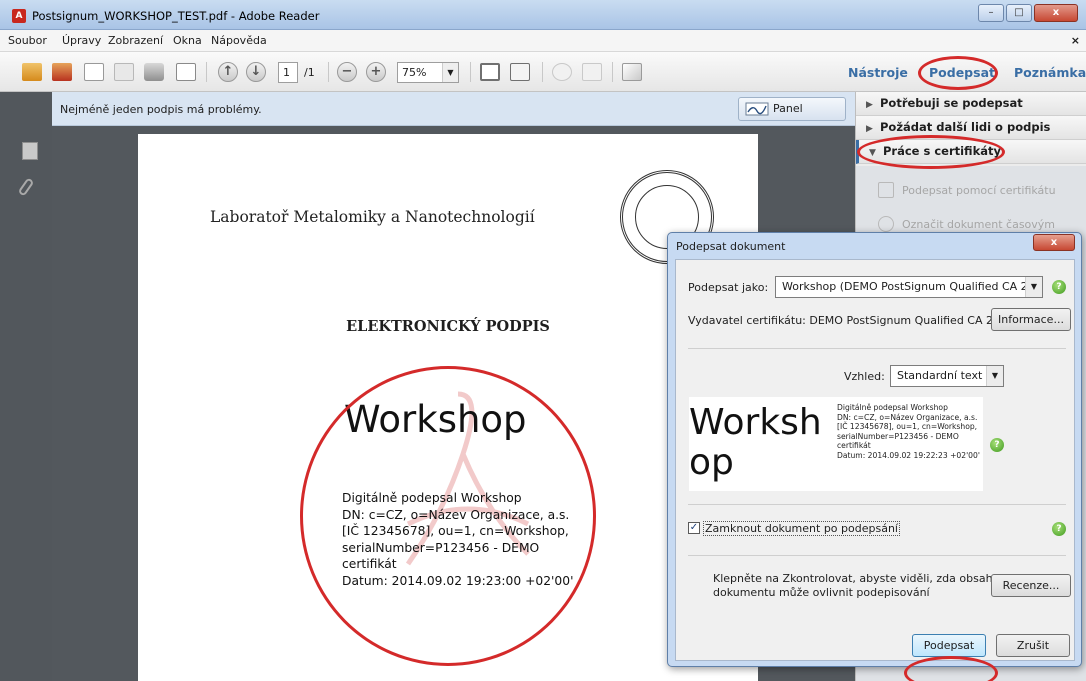 Image resolution: width=1086 pixels, height=681 pixels. I want to click on menu-soubor: Soubor, so click(27, 40).